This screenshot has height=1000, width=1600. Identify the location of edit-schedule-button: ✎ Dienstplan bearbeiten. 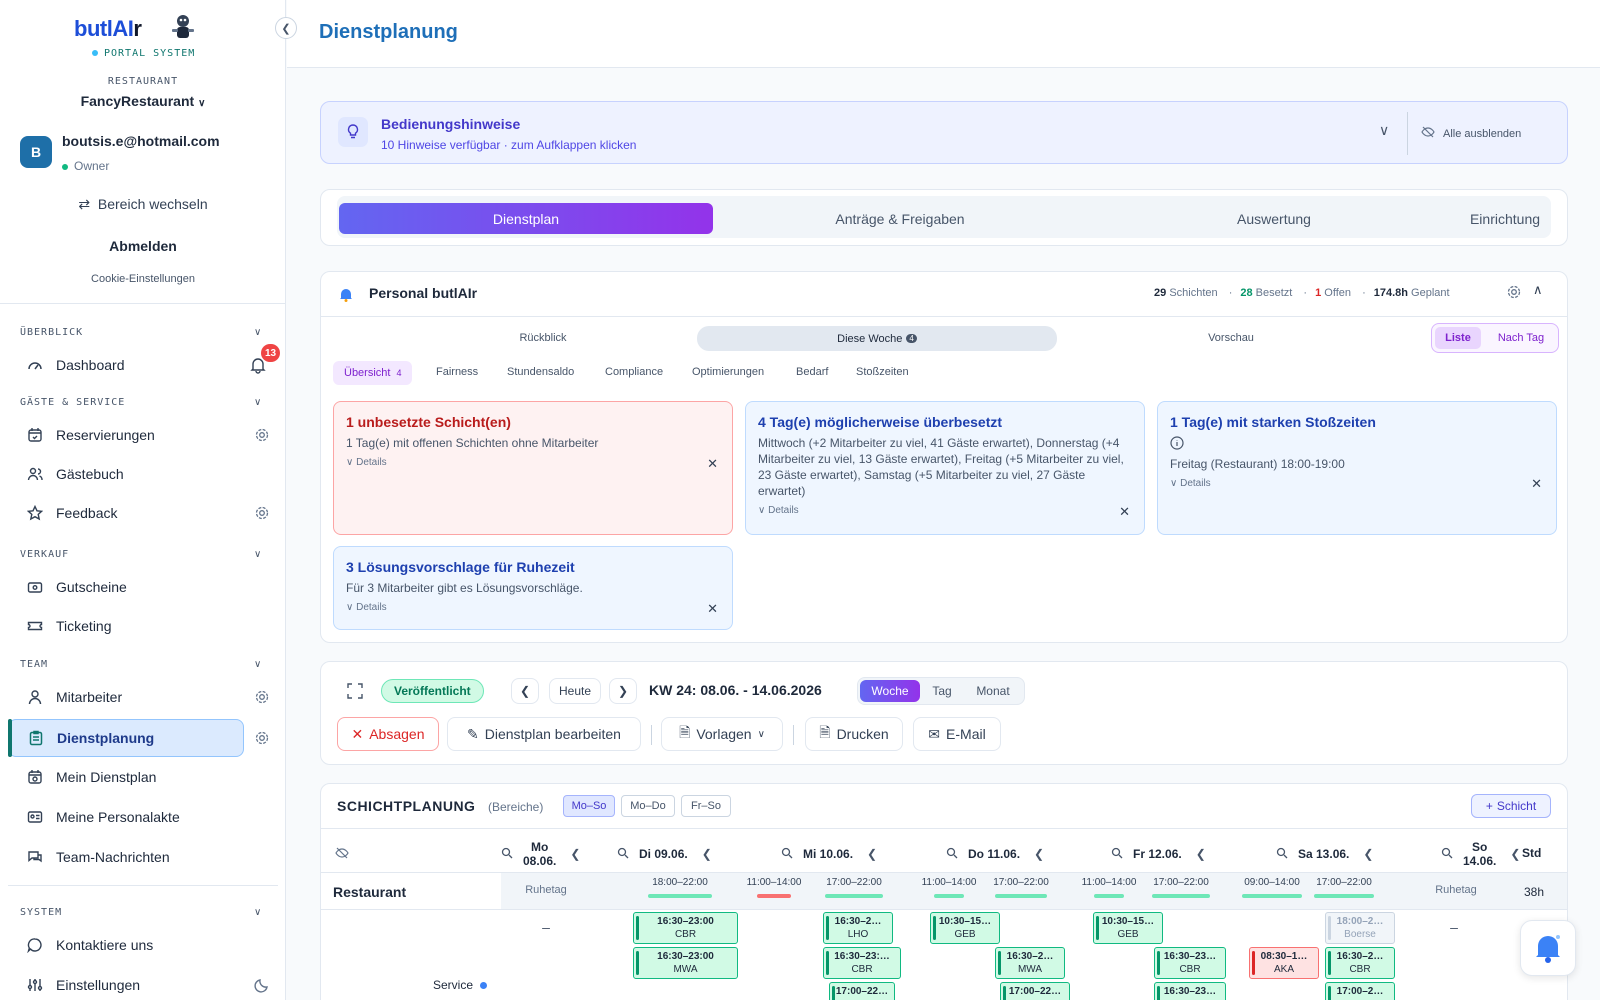
(544, 734).